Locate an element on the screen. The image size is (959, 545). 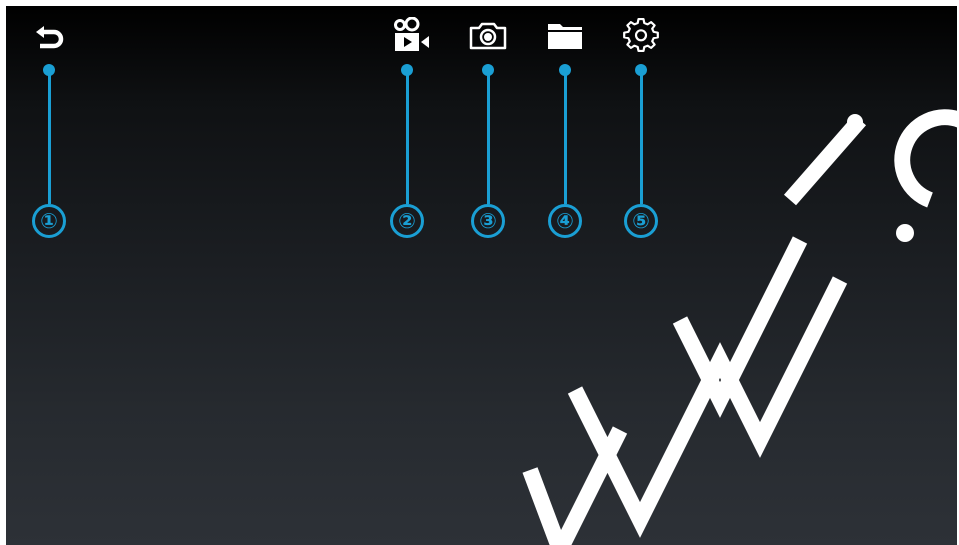
video-camera-icon is located at coordinates (411, 34).